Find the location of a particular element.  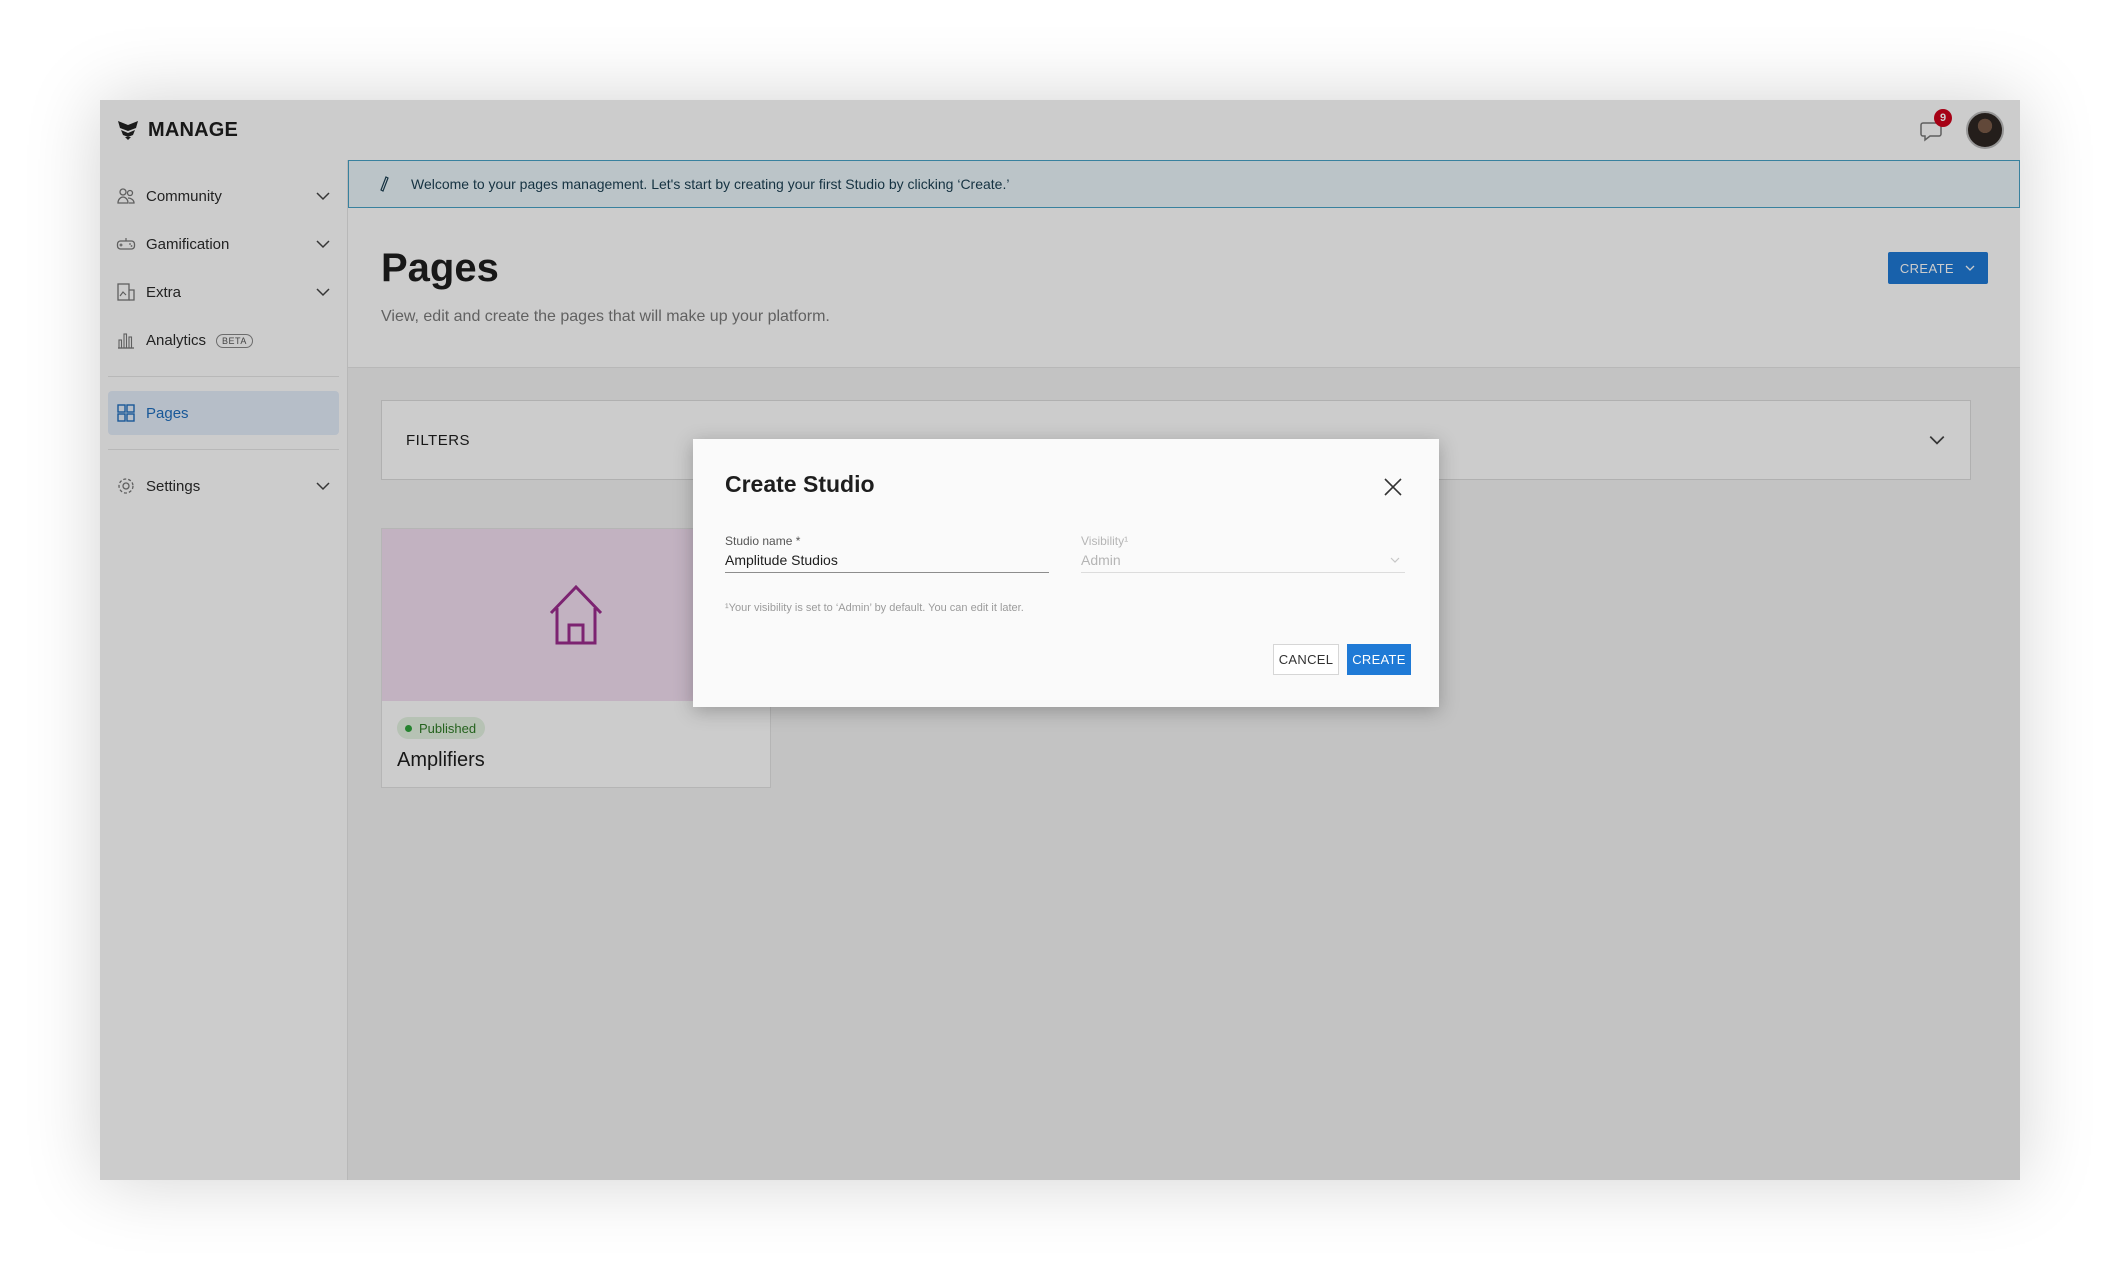

visibility-label: Visibility¹ is located at coordinates (1105, 541).